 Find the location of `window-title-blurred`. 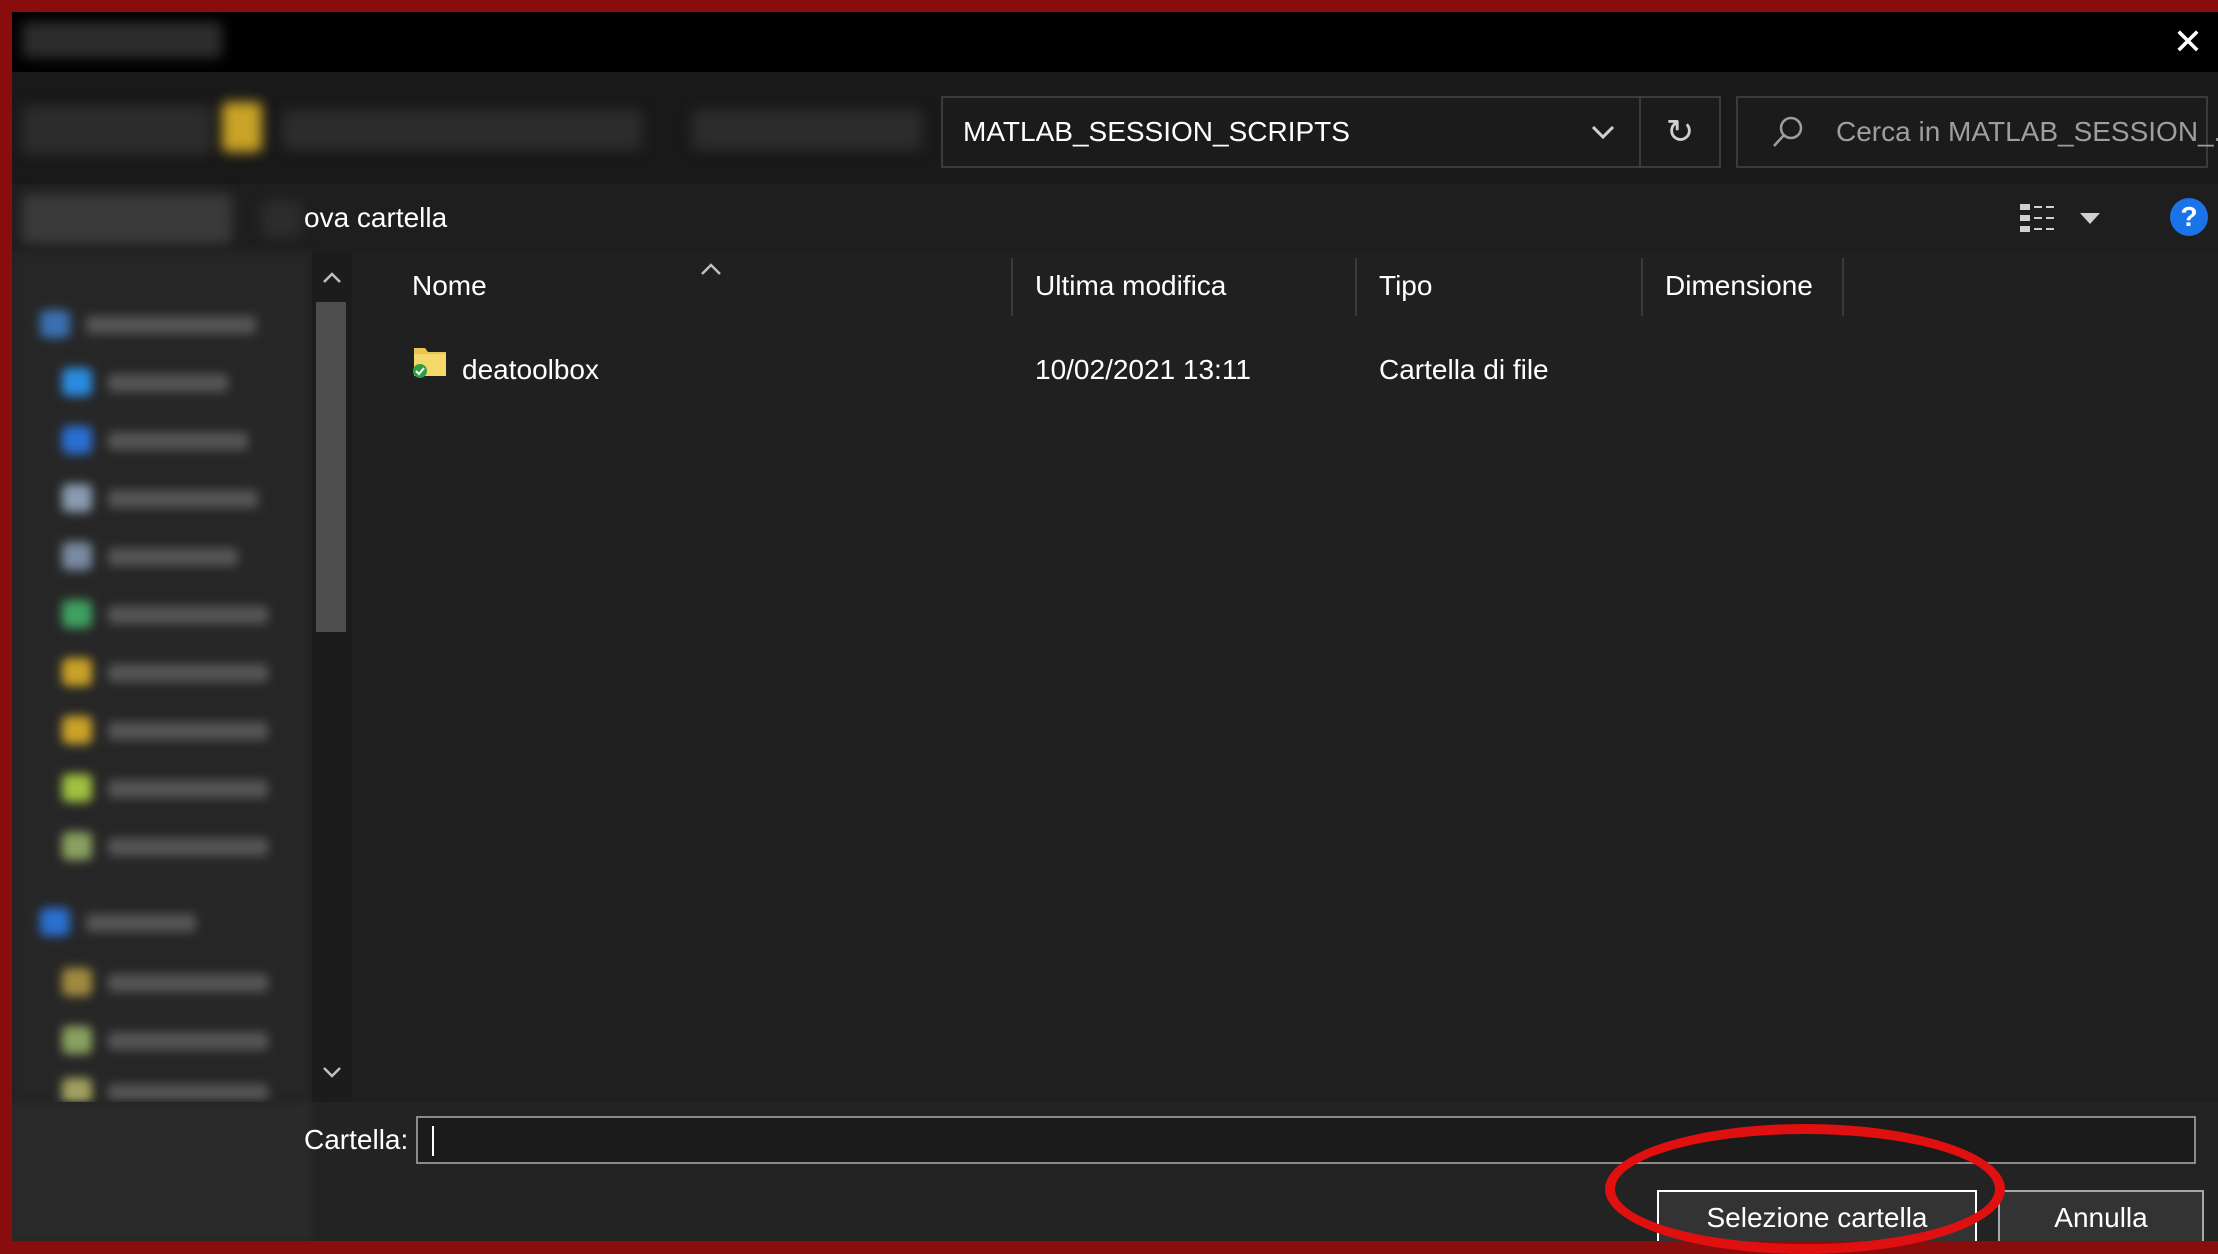

window-title-blurred is located at coordinates (122, 40).